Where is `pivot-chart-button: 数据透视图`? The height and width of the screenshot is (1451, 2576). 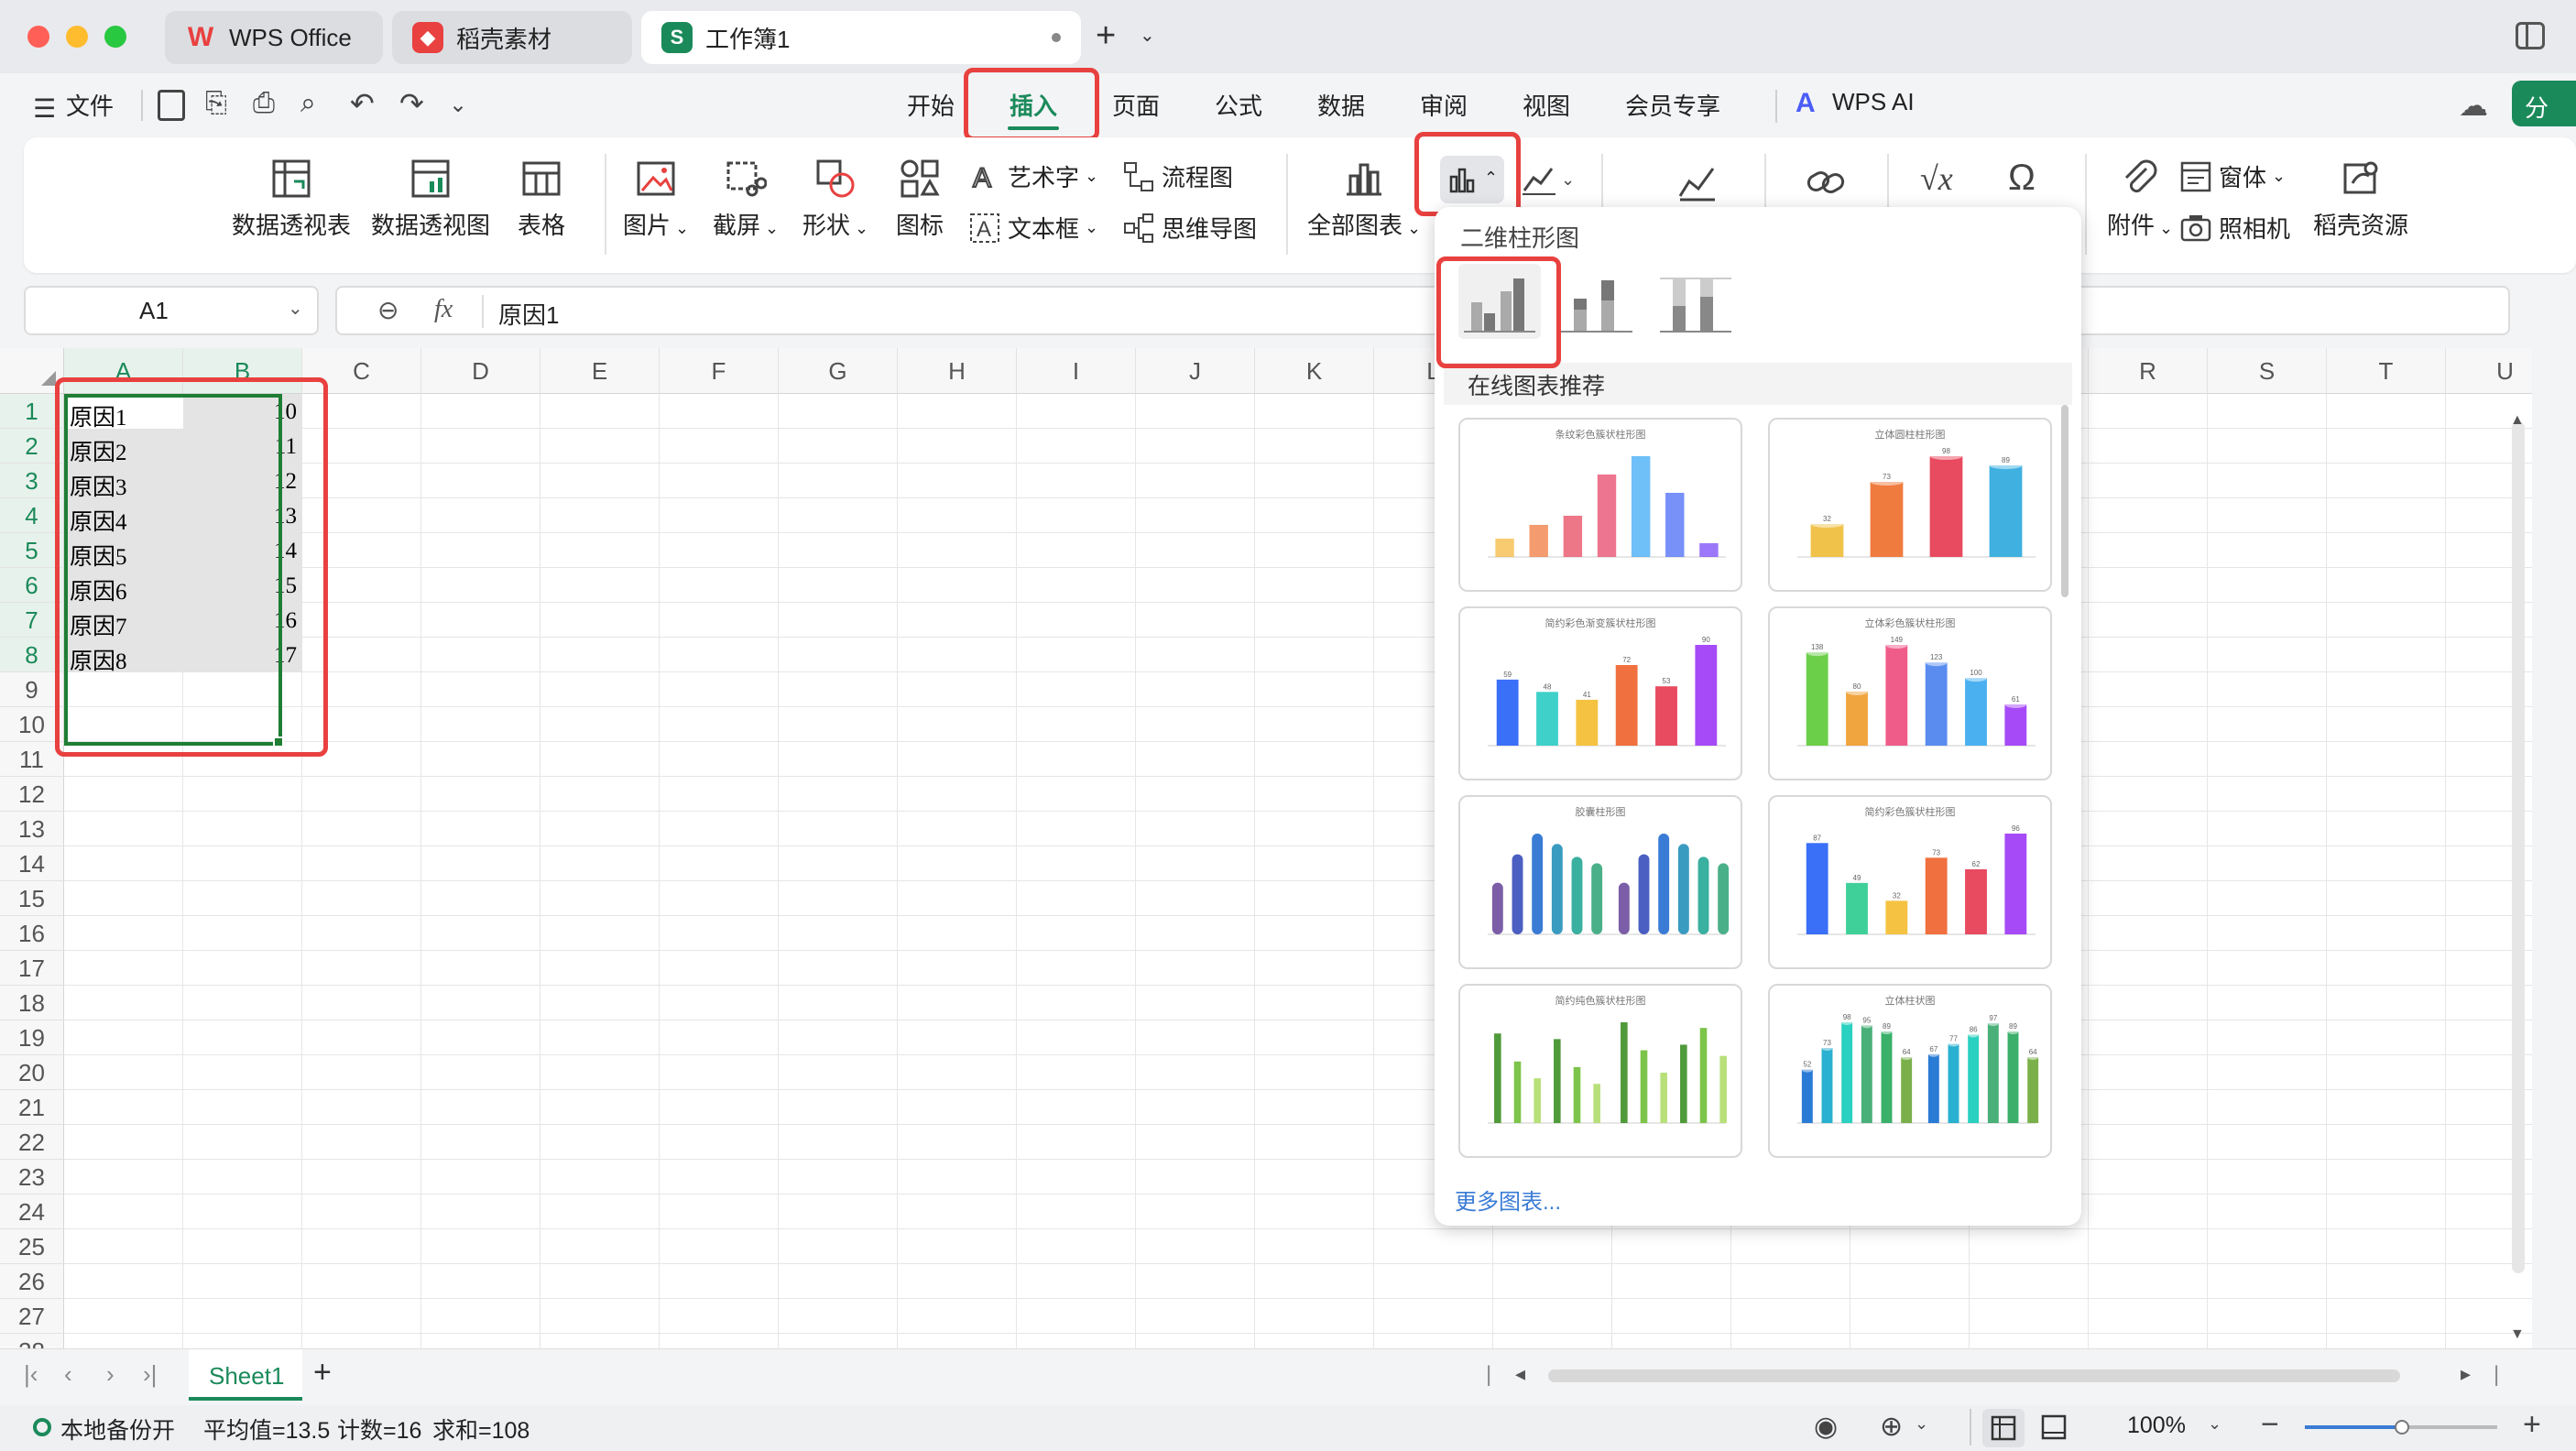
pivot-chart-button: 数据透视图 is located at coordinates (431, 199).